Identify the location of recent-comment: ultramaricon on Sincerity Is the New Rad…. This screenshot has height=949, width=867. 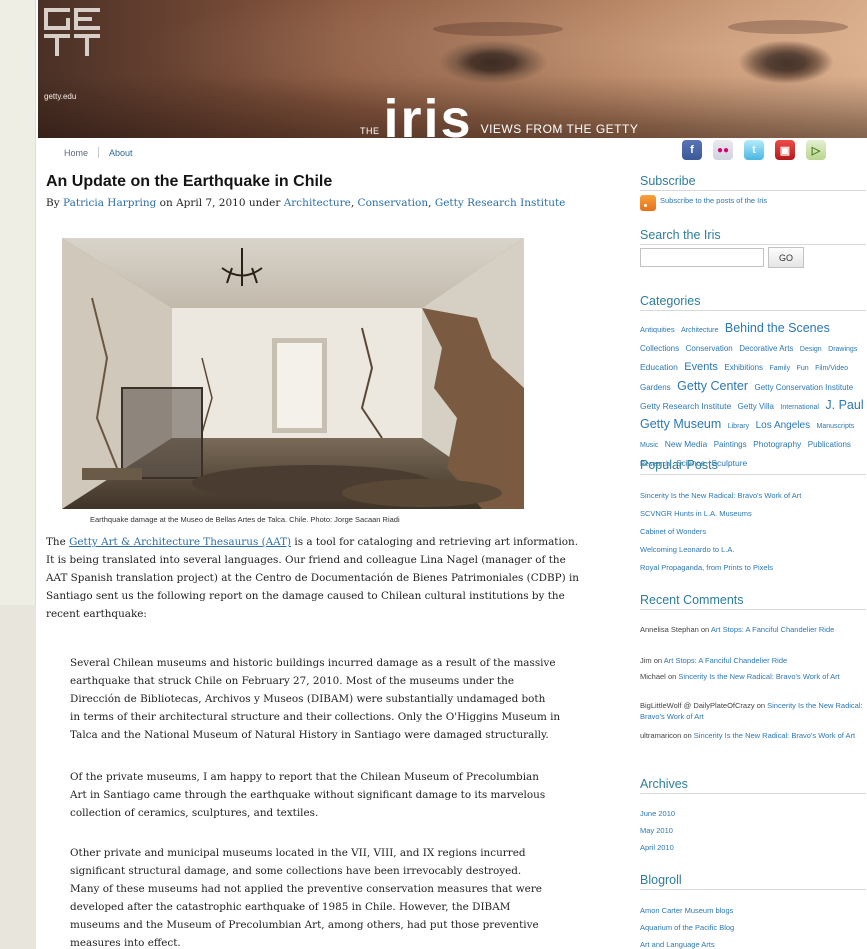
(753, 735).